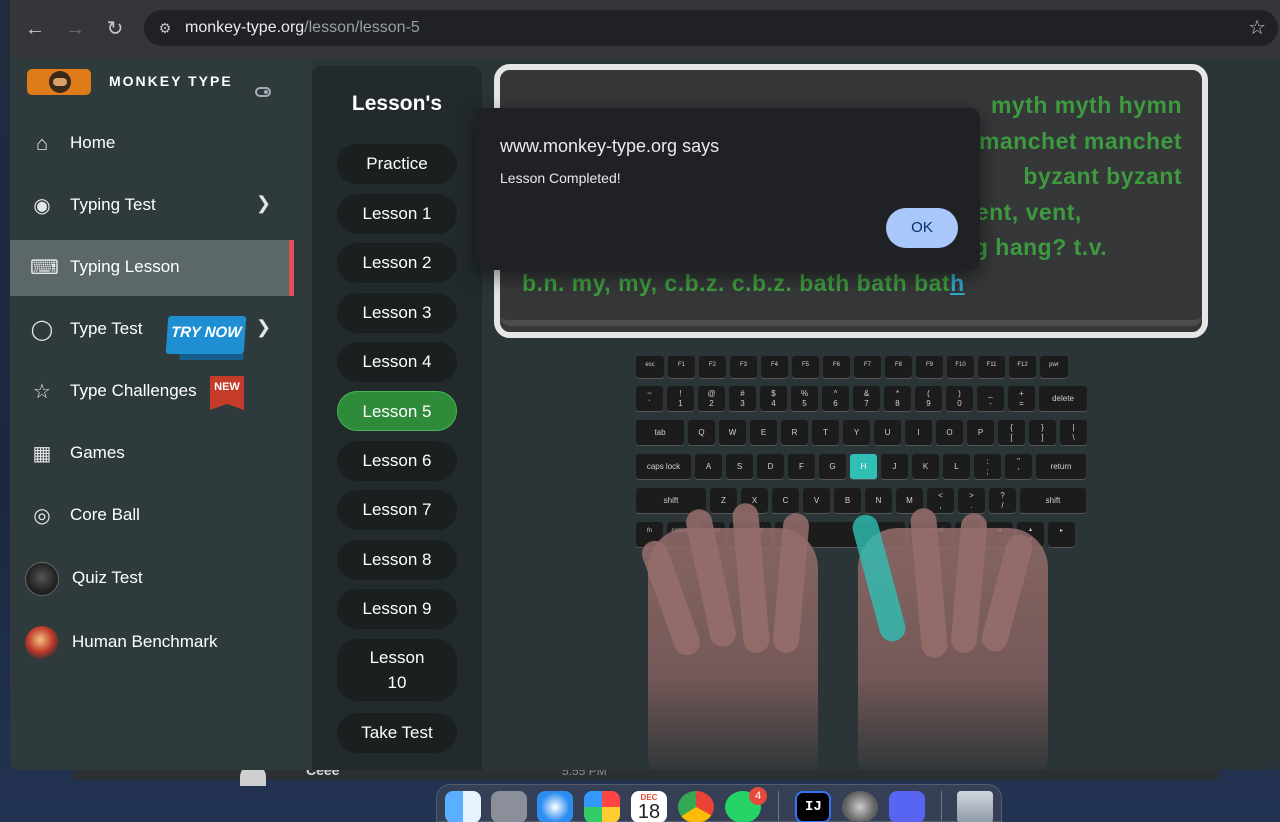  What do you see at coordinates (150, 330) in the screenshot?
I see `sidebar-item-type-test: ◯ Type Test ❯` at bounding box center [150, 330].